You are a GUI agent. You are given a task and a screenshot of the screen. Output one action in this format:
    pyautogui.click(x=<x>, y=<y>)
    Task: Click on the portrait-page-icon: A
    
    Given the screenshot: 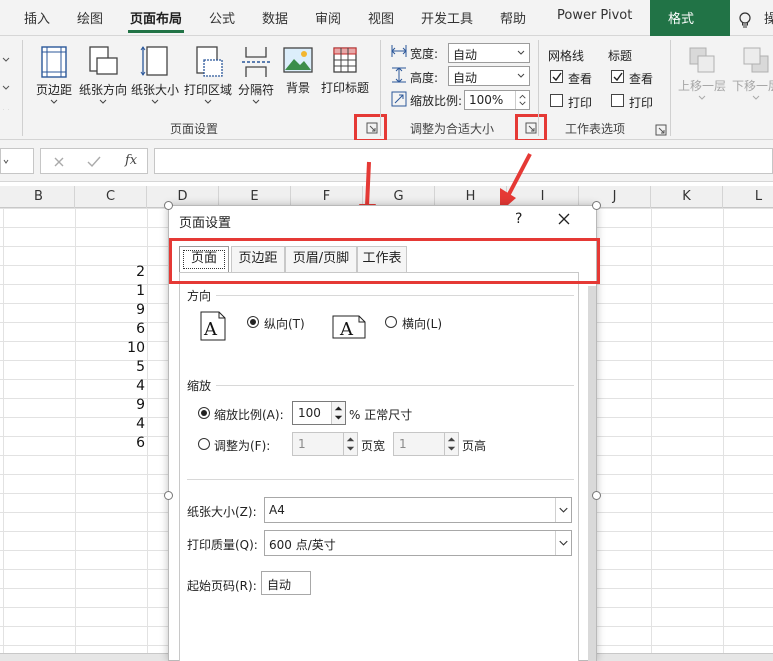 What is the action you would take?
    pyautogui.click(x=213, y=326)
    